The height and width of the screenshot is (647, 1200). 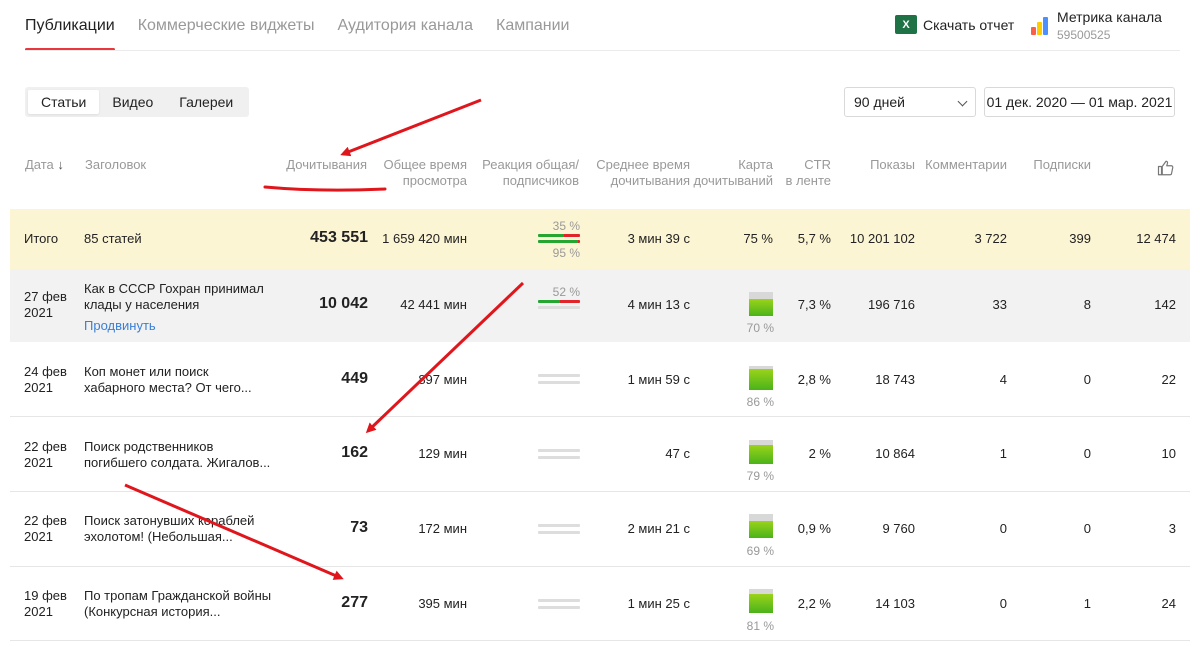 I want to click on header-avg-time-1: Среднее время, so click(x=643, y=164).